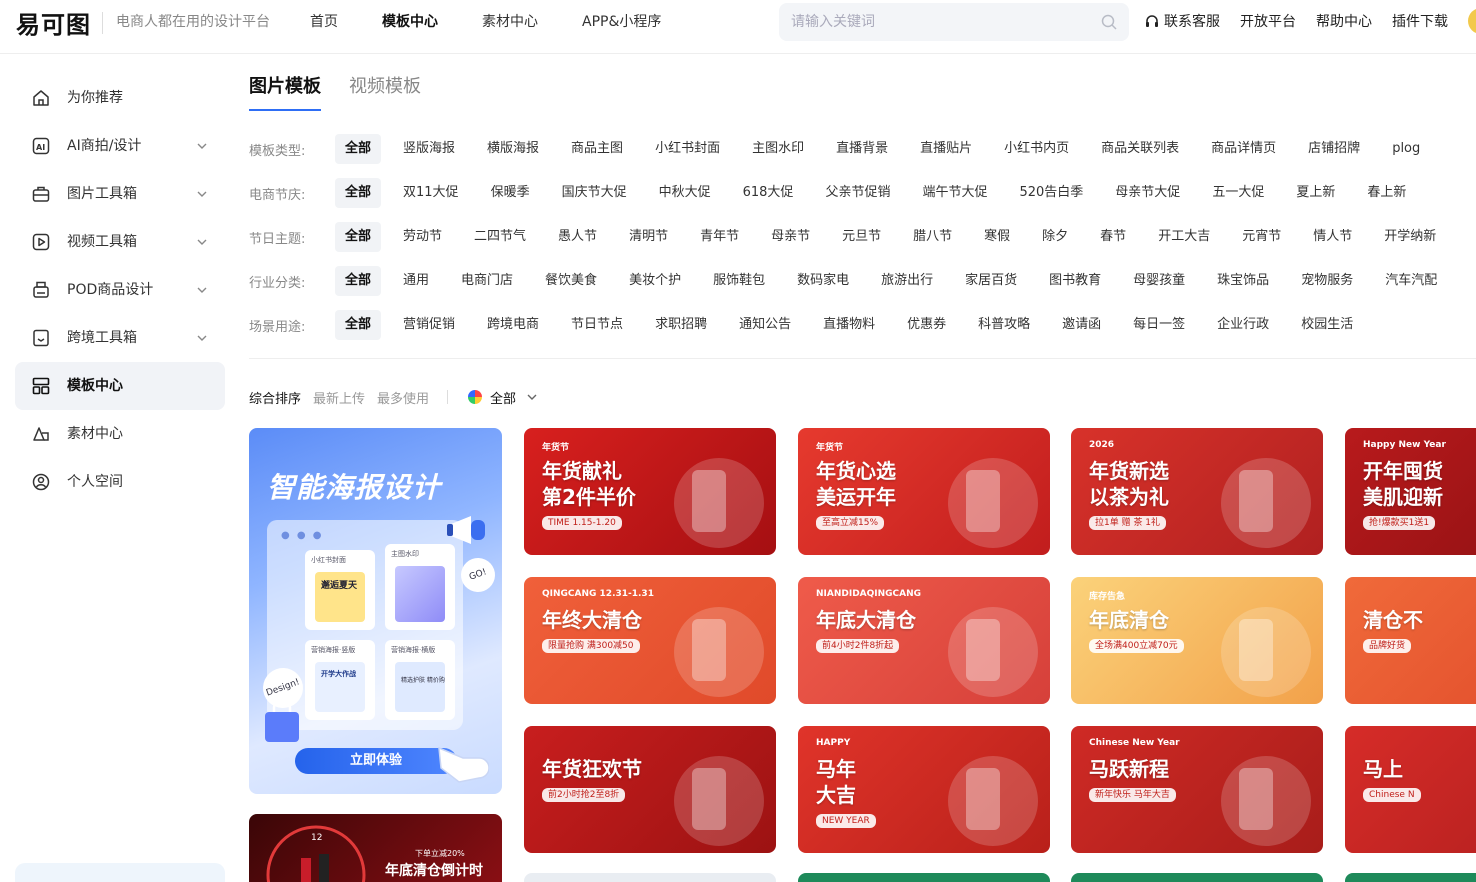 This screenshot has height=882, width=1476. I want to click on filter-chip: 图书教育, so click(1075, 281).